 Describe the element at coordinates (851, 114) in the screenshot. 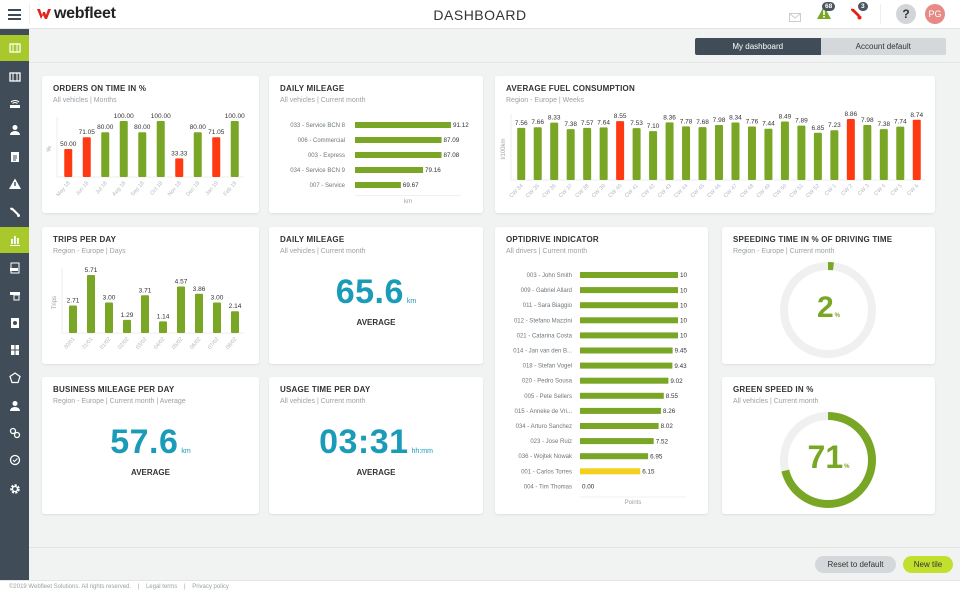

I see `data-label: 8.86` at that location.